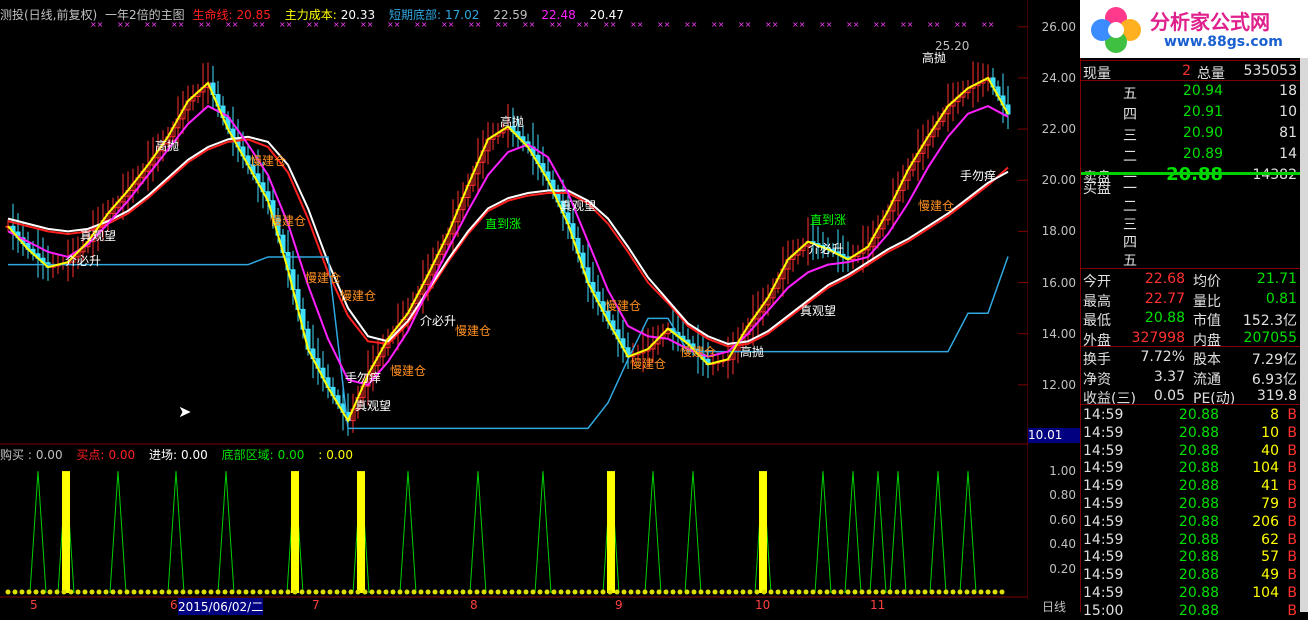 This screenshot has width=1308, height=620. I want to click on sub-axis-label: 0.20, so click(1062, 568).